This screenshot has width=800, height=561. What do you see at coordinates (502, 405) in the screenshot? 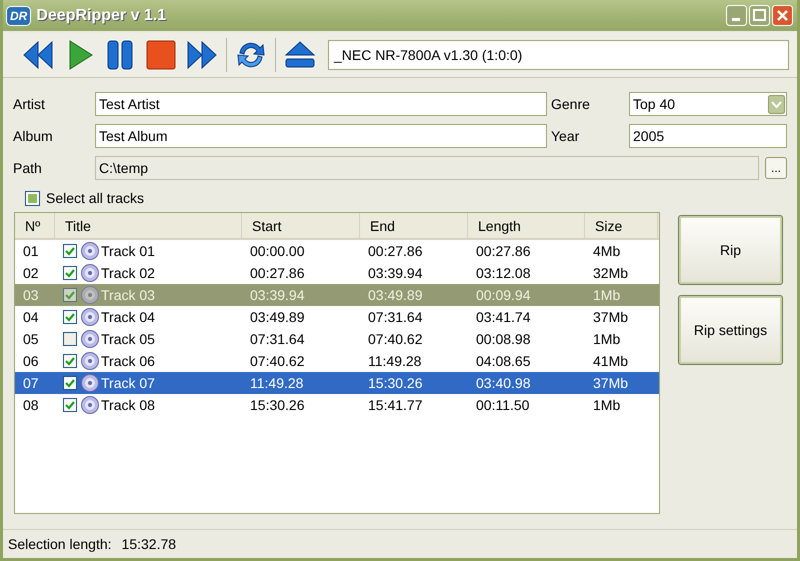
I see `table-cell-text: 00:11.50` at bounding box center [502, 405].